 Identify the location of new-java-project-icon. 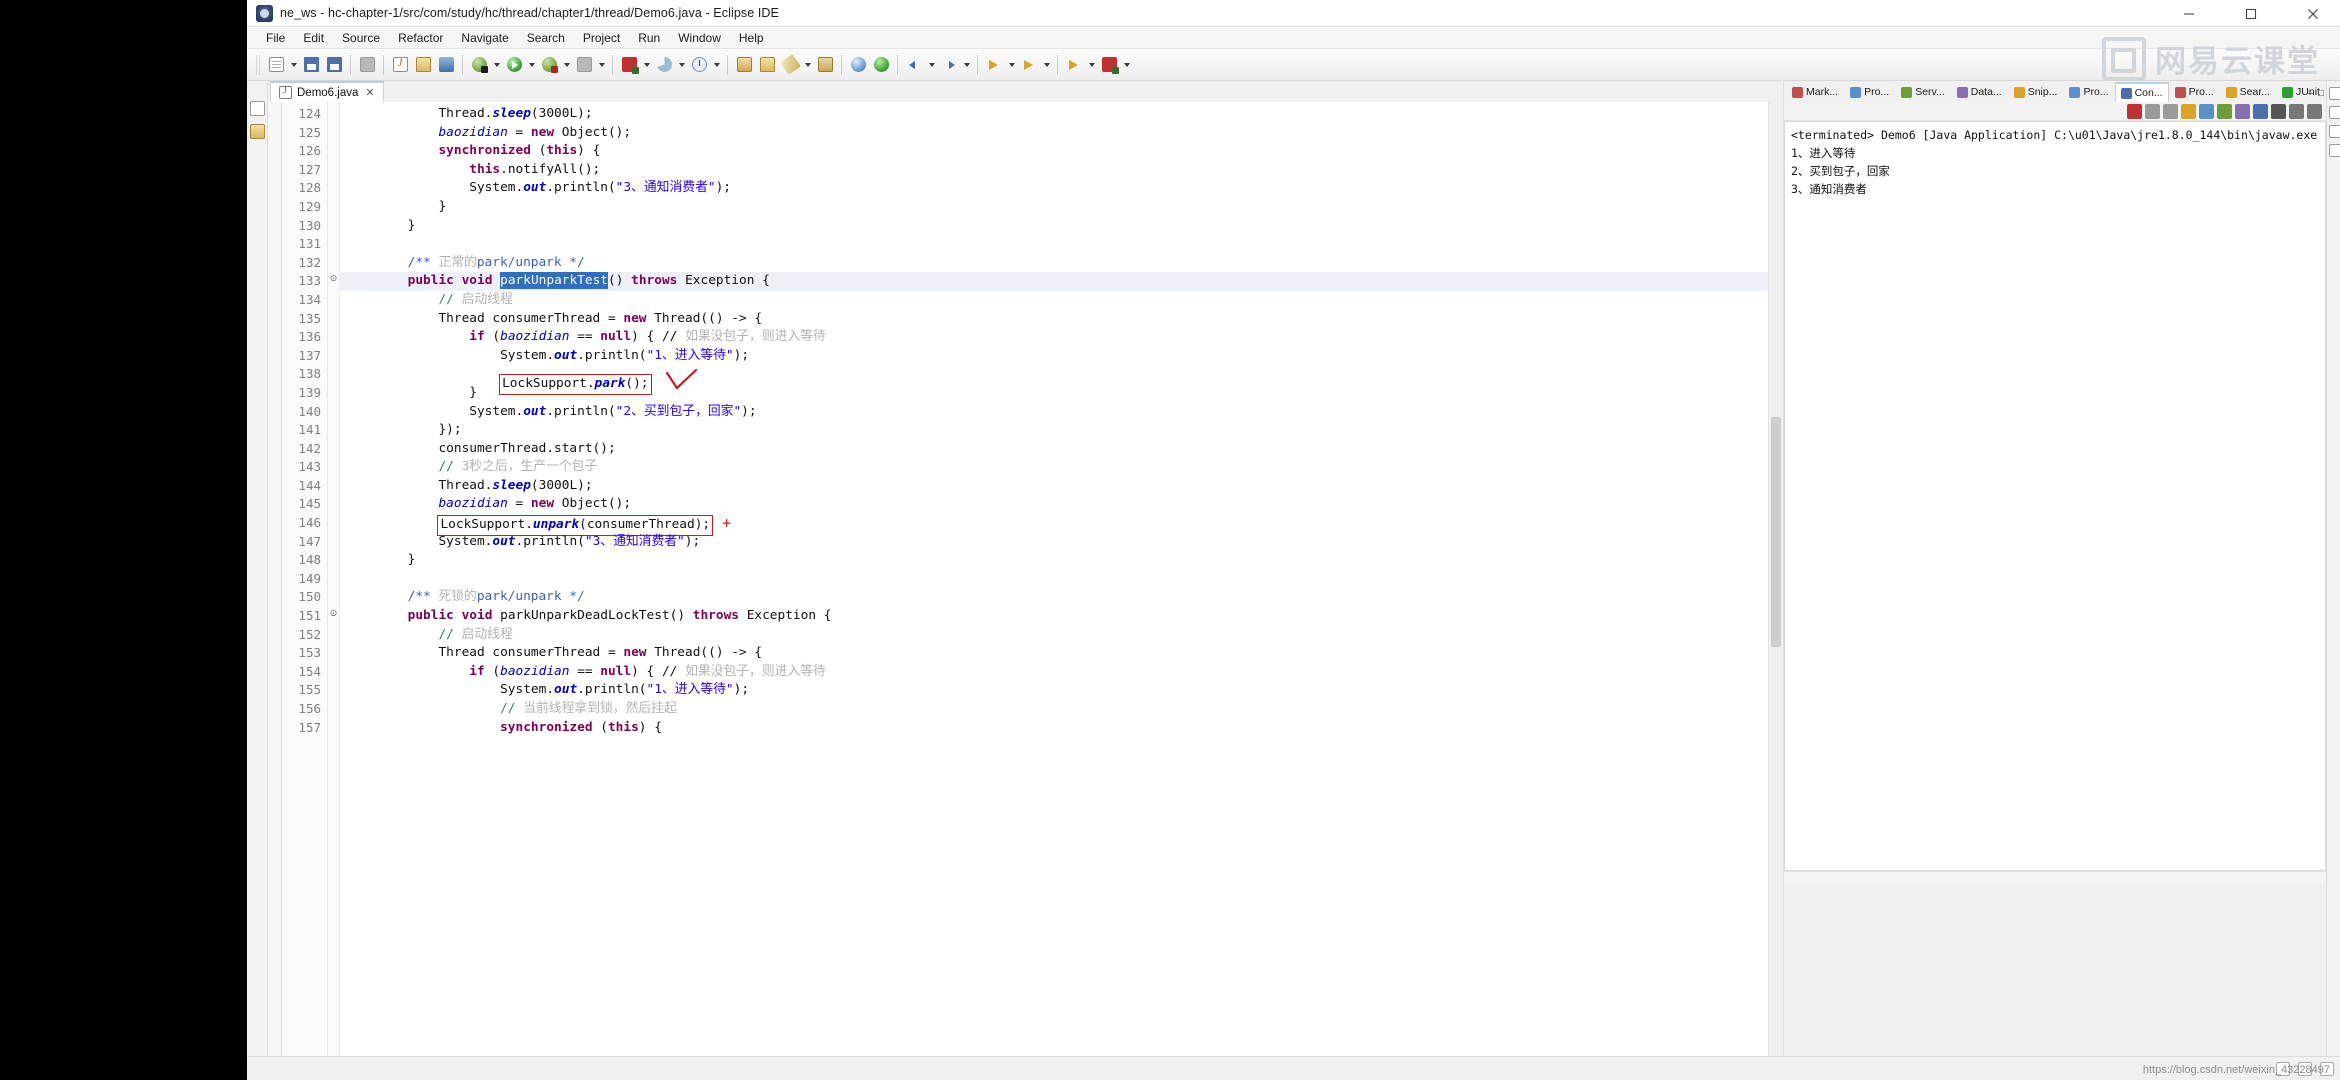
(400, 65).